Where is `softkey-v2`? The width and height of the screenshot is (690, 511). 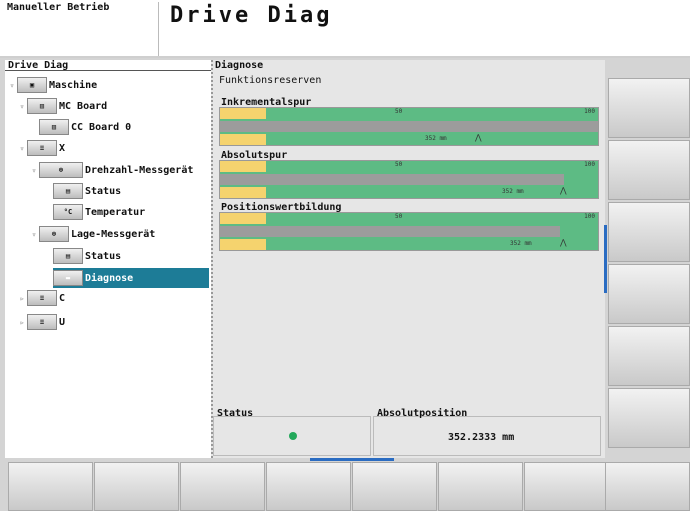
softkey-v2 is located at coordinates (649, 170).